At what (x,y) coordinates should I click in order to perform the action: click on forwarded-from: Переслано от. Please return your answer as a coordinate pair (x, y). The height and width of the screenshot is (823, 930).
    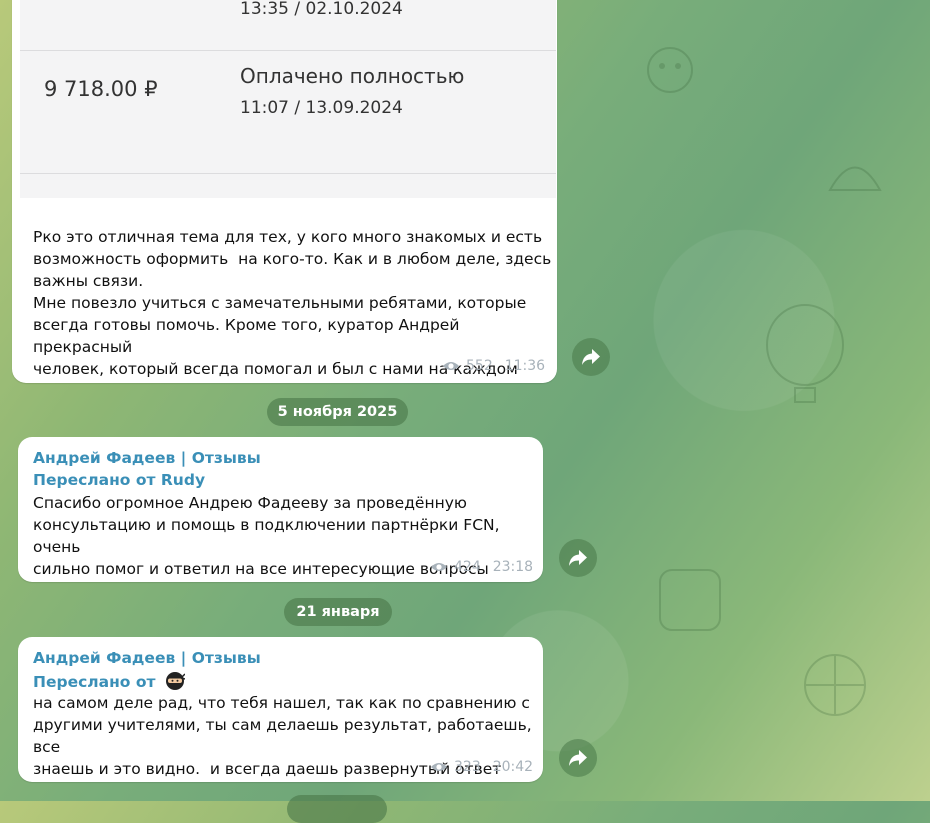
    Looking at the image, I should click on (109, 681).